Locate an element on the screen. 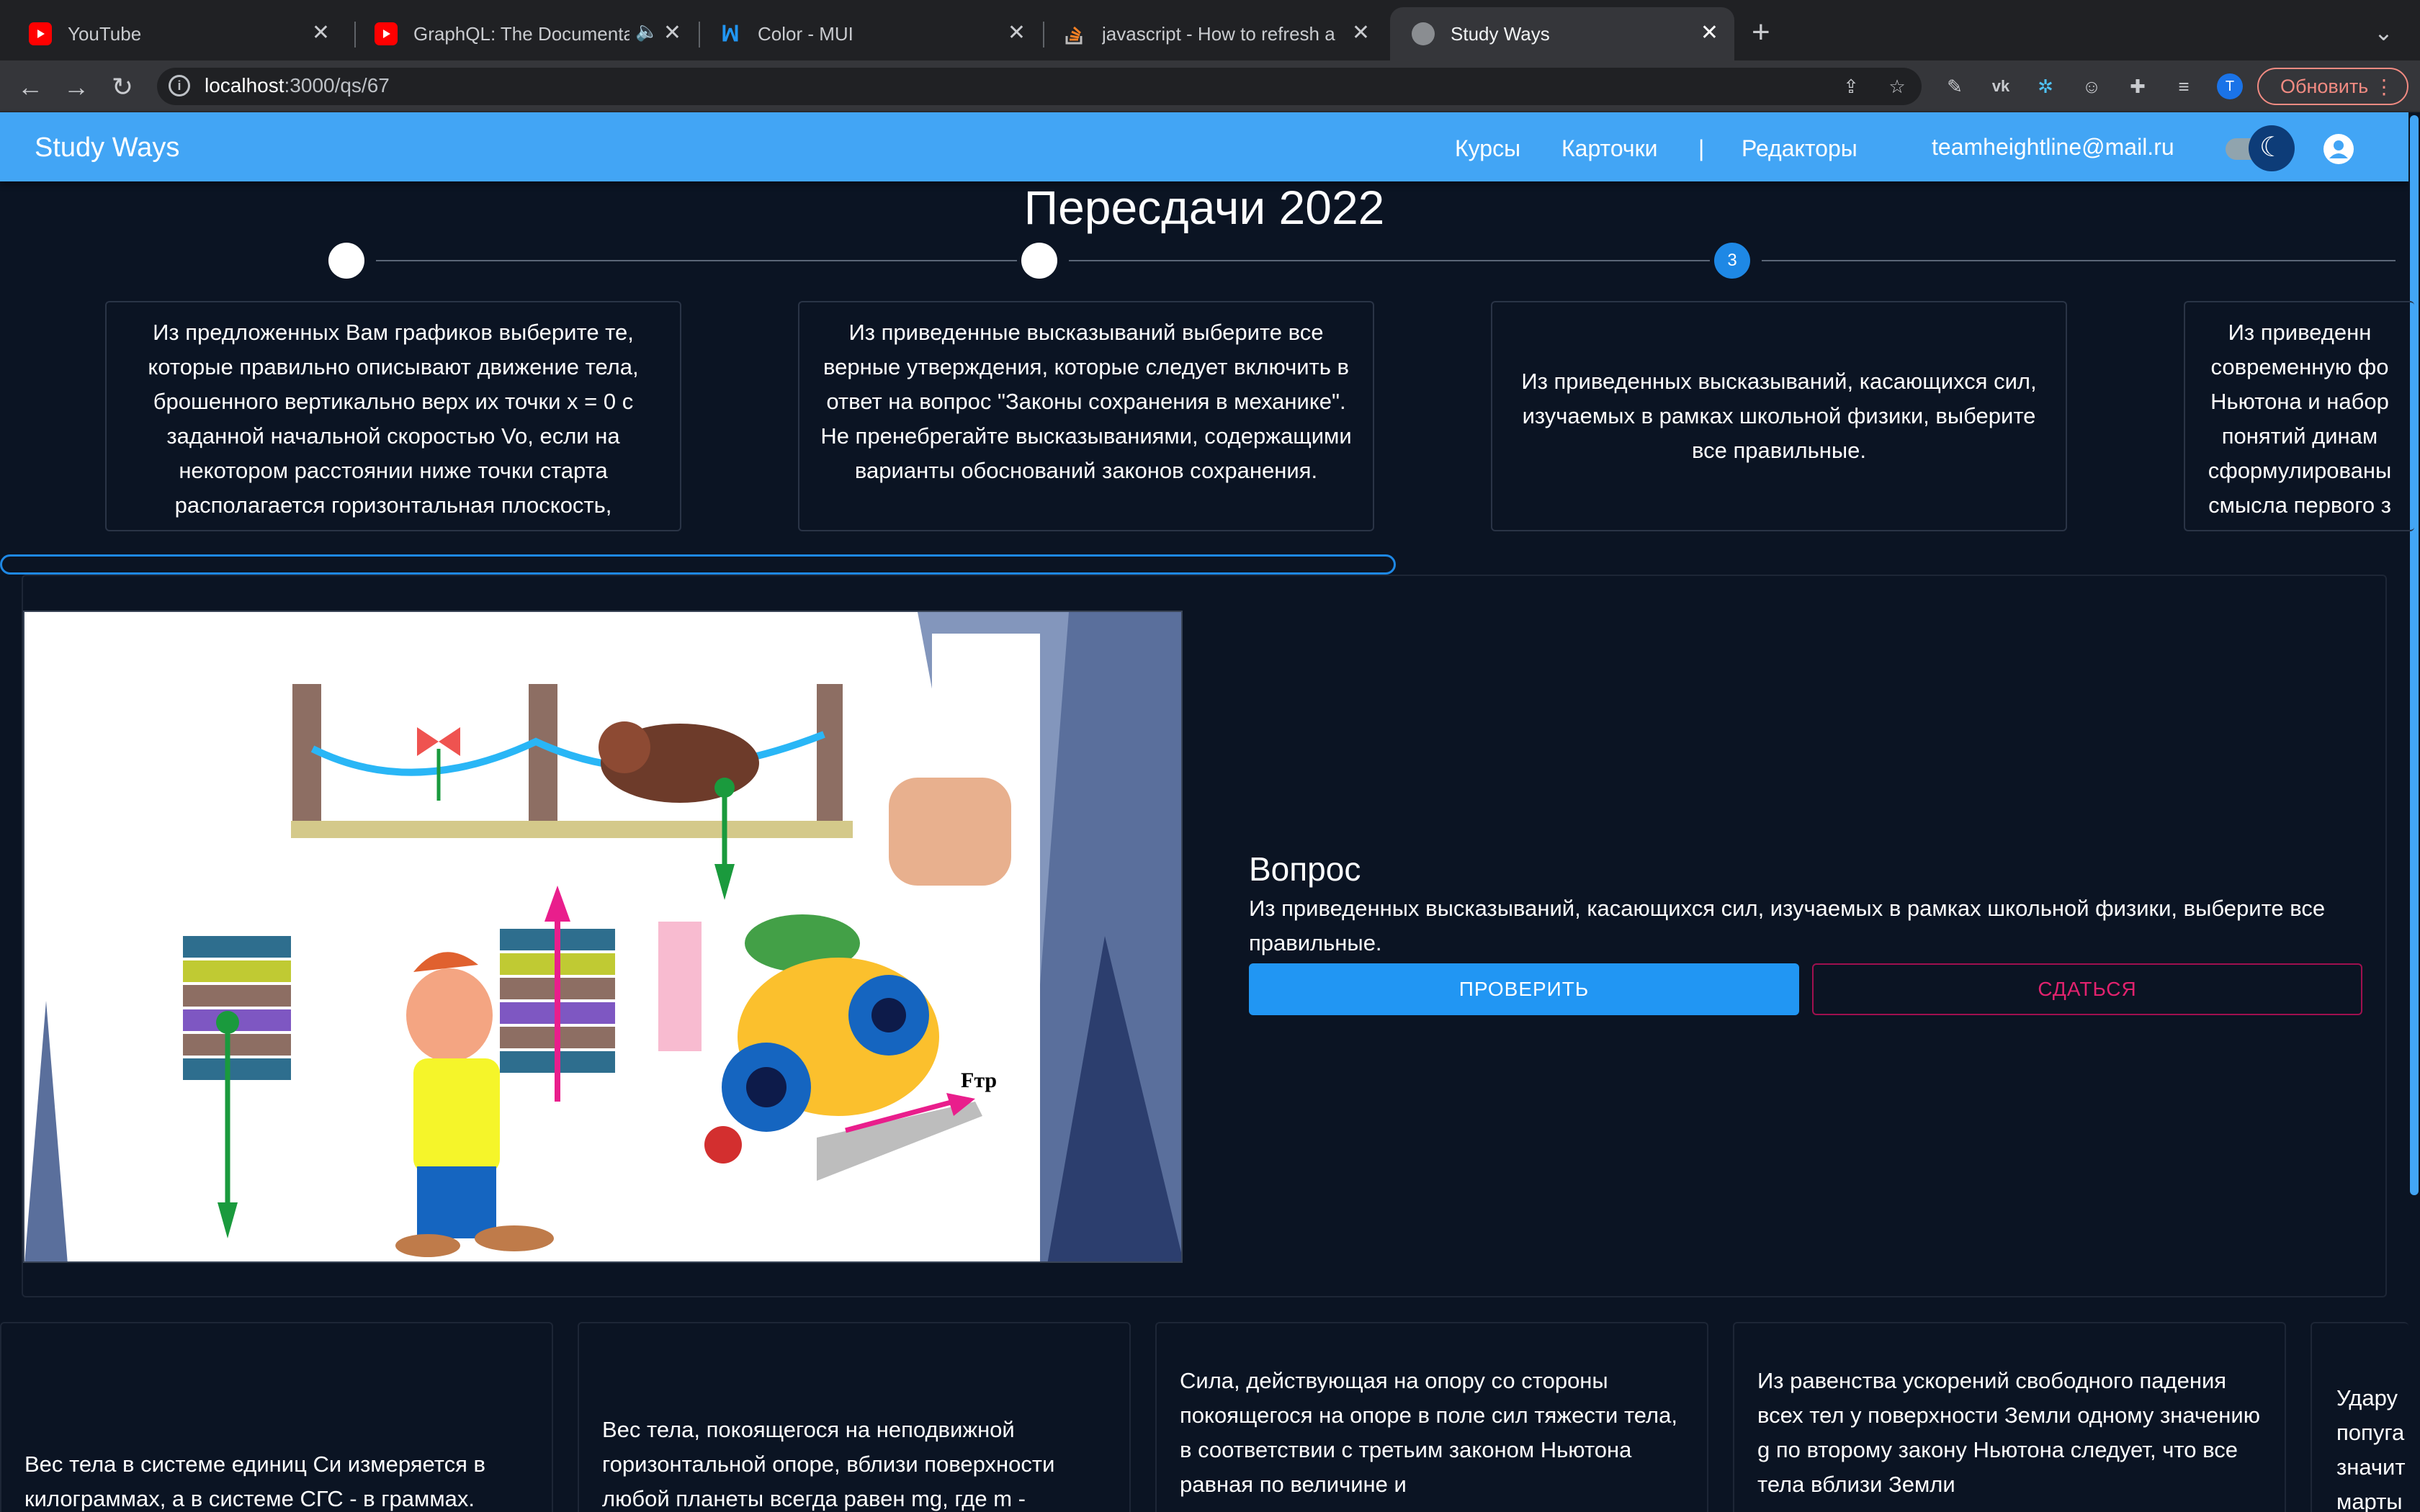  step-2-completed is located at coordinates (1039, 261).